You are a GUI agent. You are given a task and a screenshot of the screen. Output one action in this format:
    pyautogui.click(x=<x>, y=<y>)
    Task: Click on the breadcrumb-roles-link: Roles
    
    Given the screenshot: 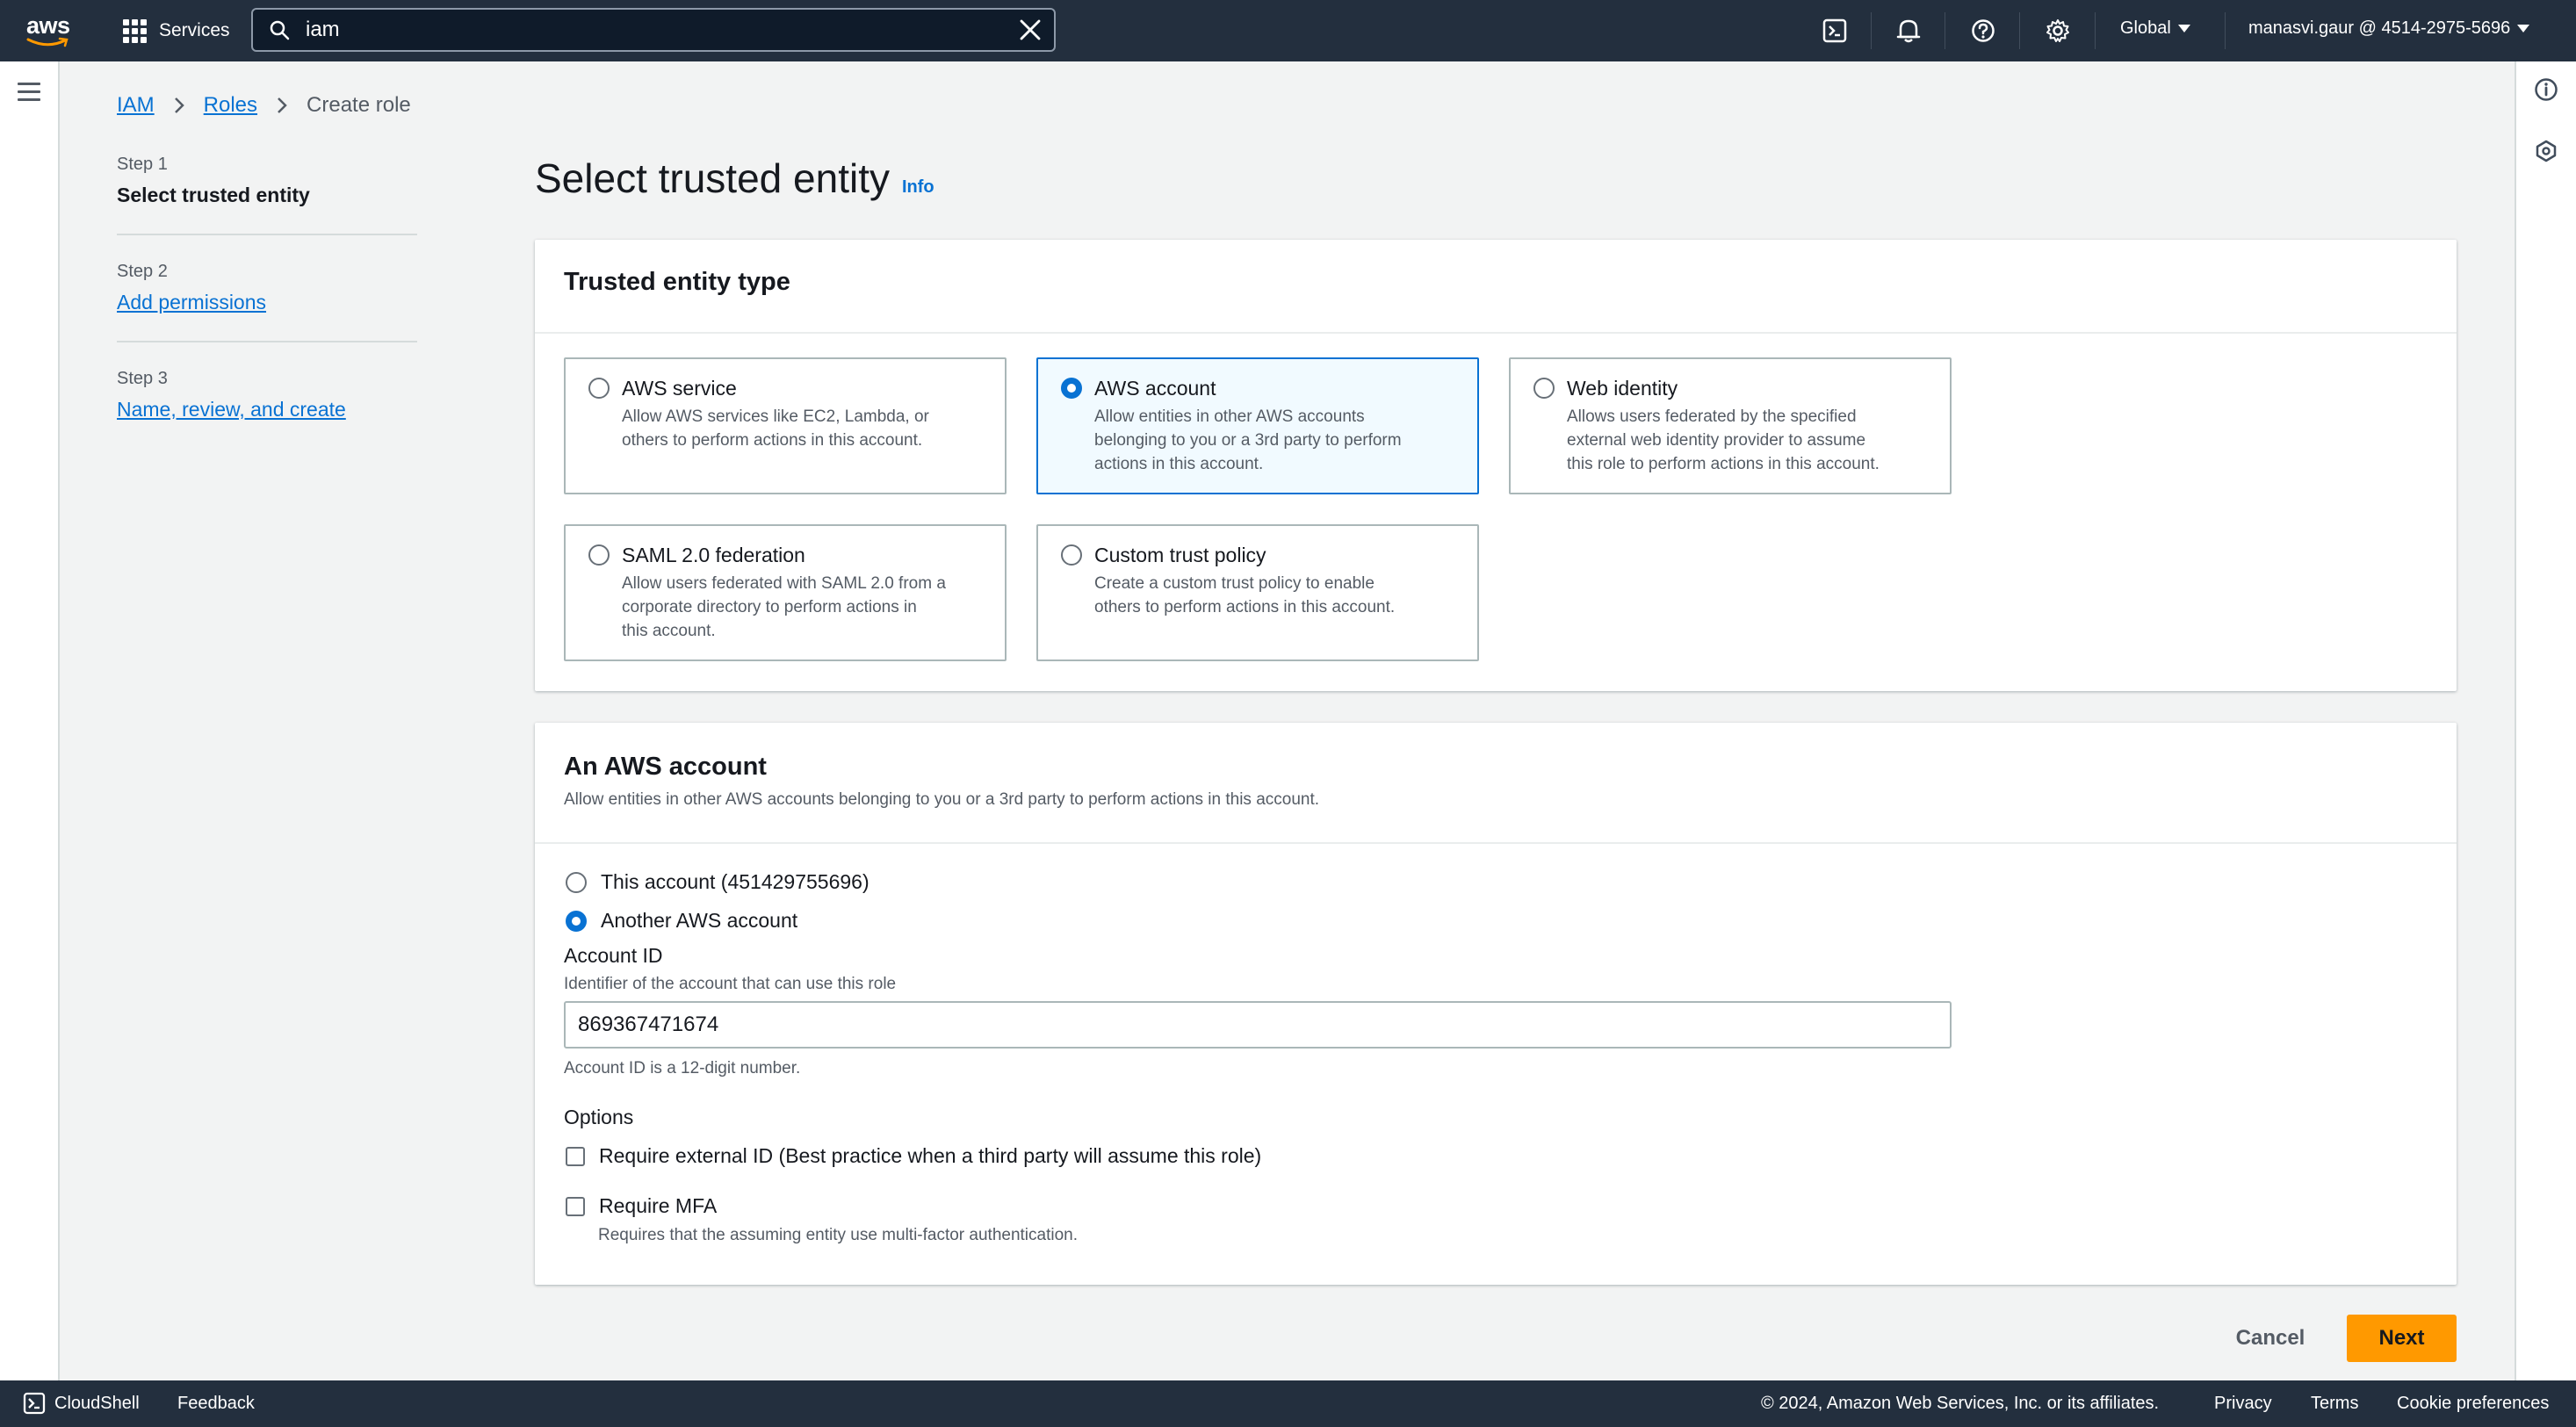 What is the action you would take?
    pyautogui.click(x=230, y=105)
    